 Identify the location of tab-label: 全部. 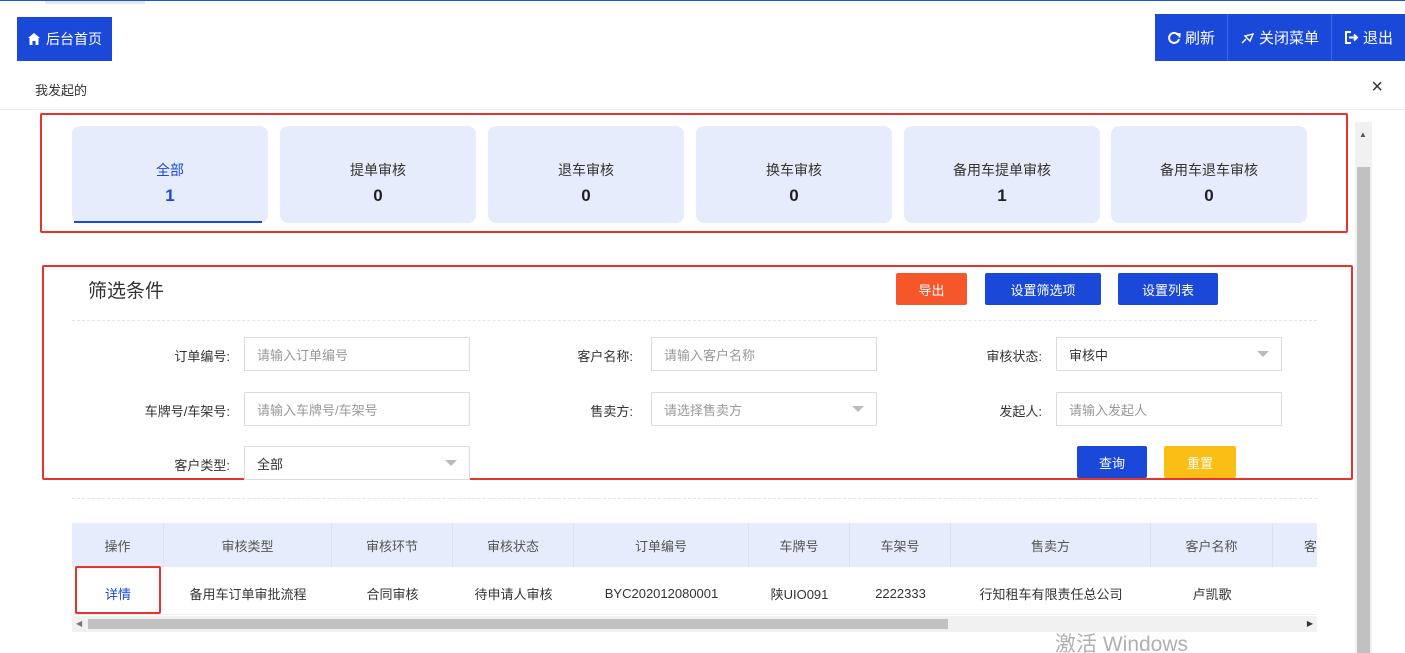
(170, 170).